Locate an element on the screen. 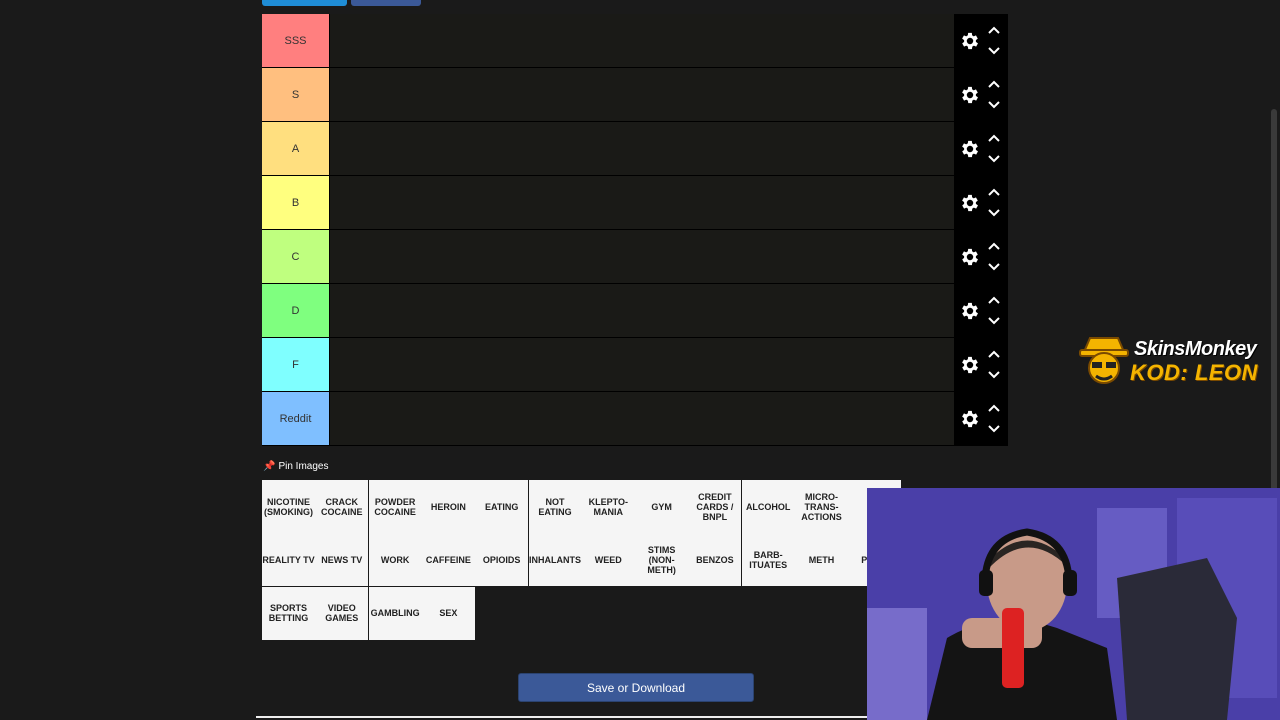 The width and height of the screenshot is (1280, 720). pool-item: METH is located at coordinates (821, 560).